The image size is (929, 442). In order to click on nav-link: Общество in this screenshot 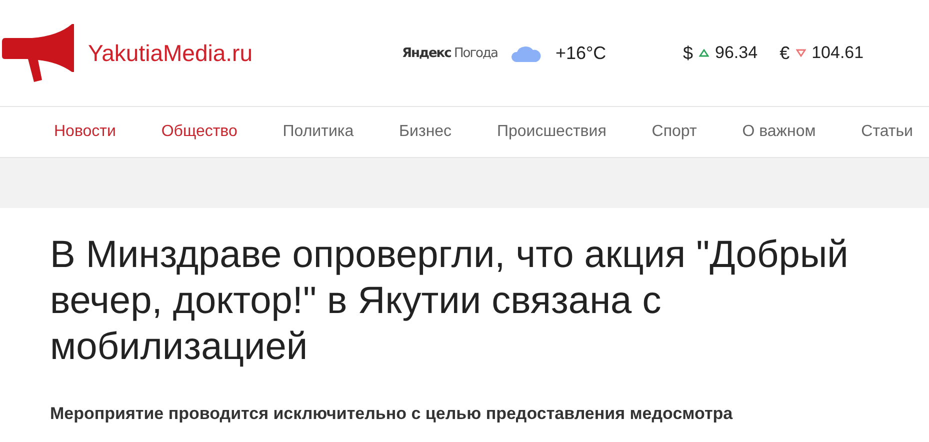, I will do `click(199, 132)`.